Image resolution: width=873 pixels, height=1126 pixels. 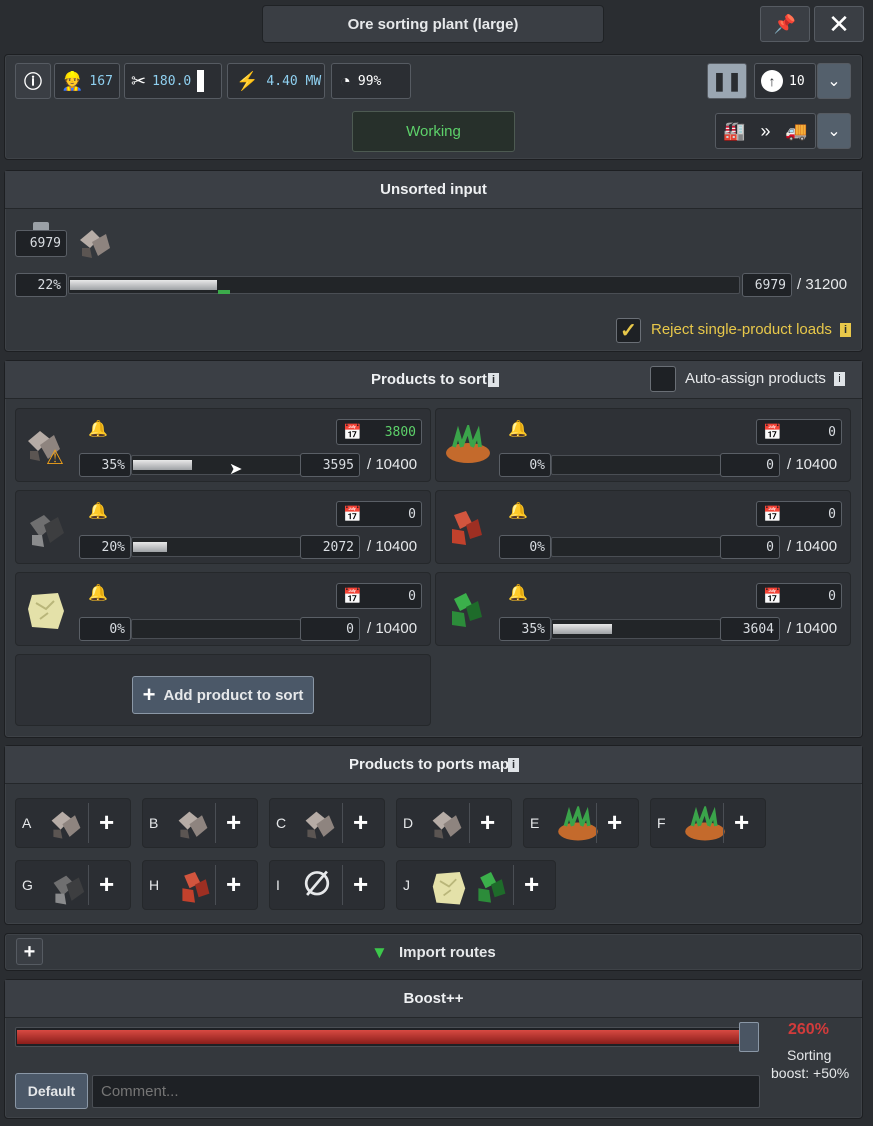 I want to click on pause-button: ❚❚, so click(x=727, y=81).